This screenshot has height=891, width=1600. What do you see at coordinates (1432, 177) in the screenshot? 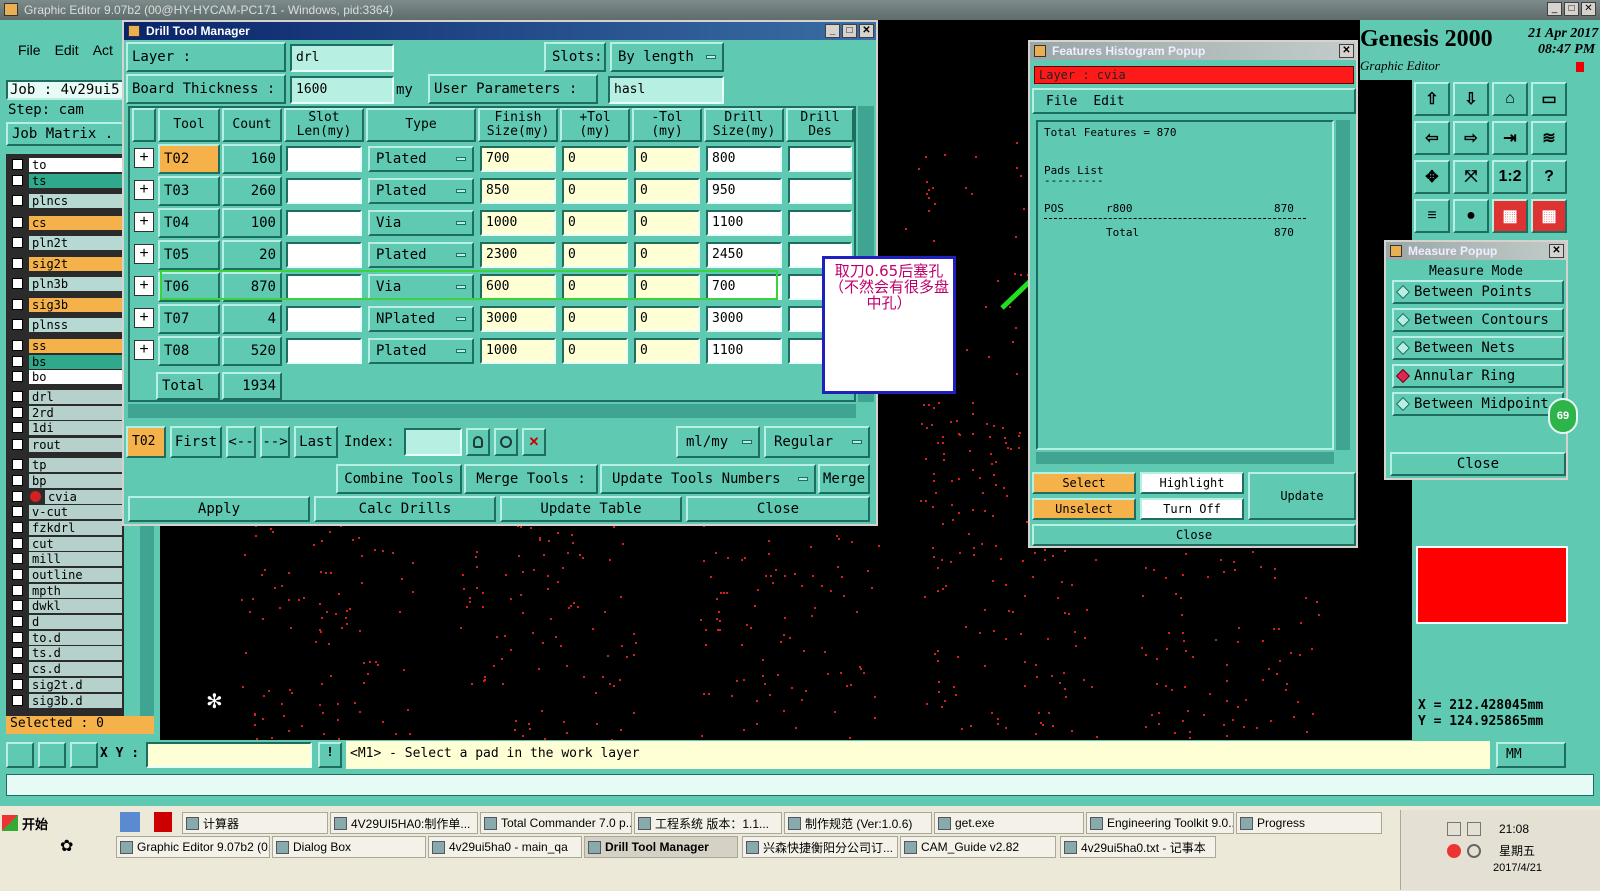
I see `toolbar-button-icon-9: ✥` at bounding box center [1432, 177].